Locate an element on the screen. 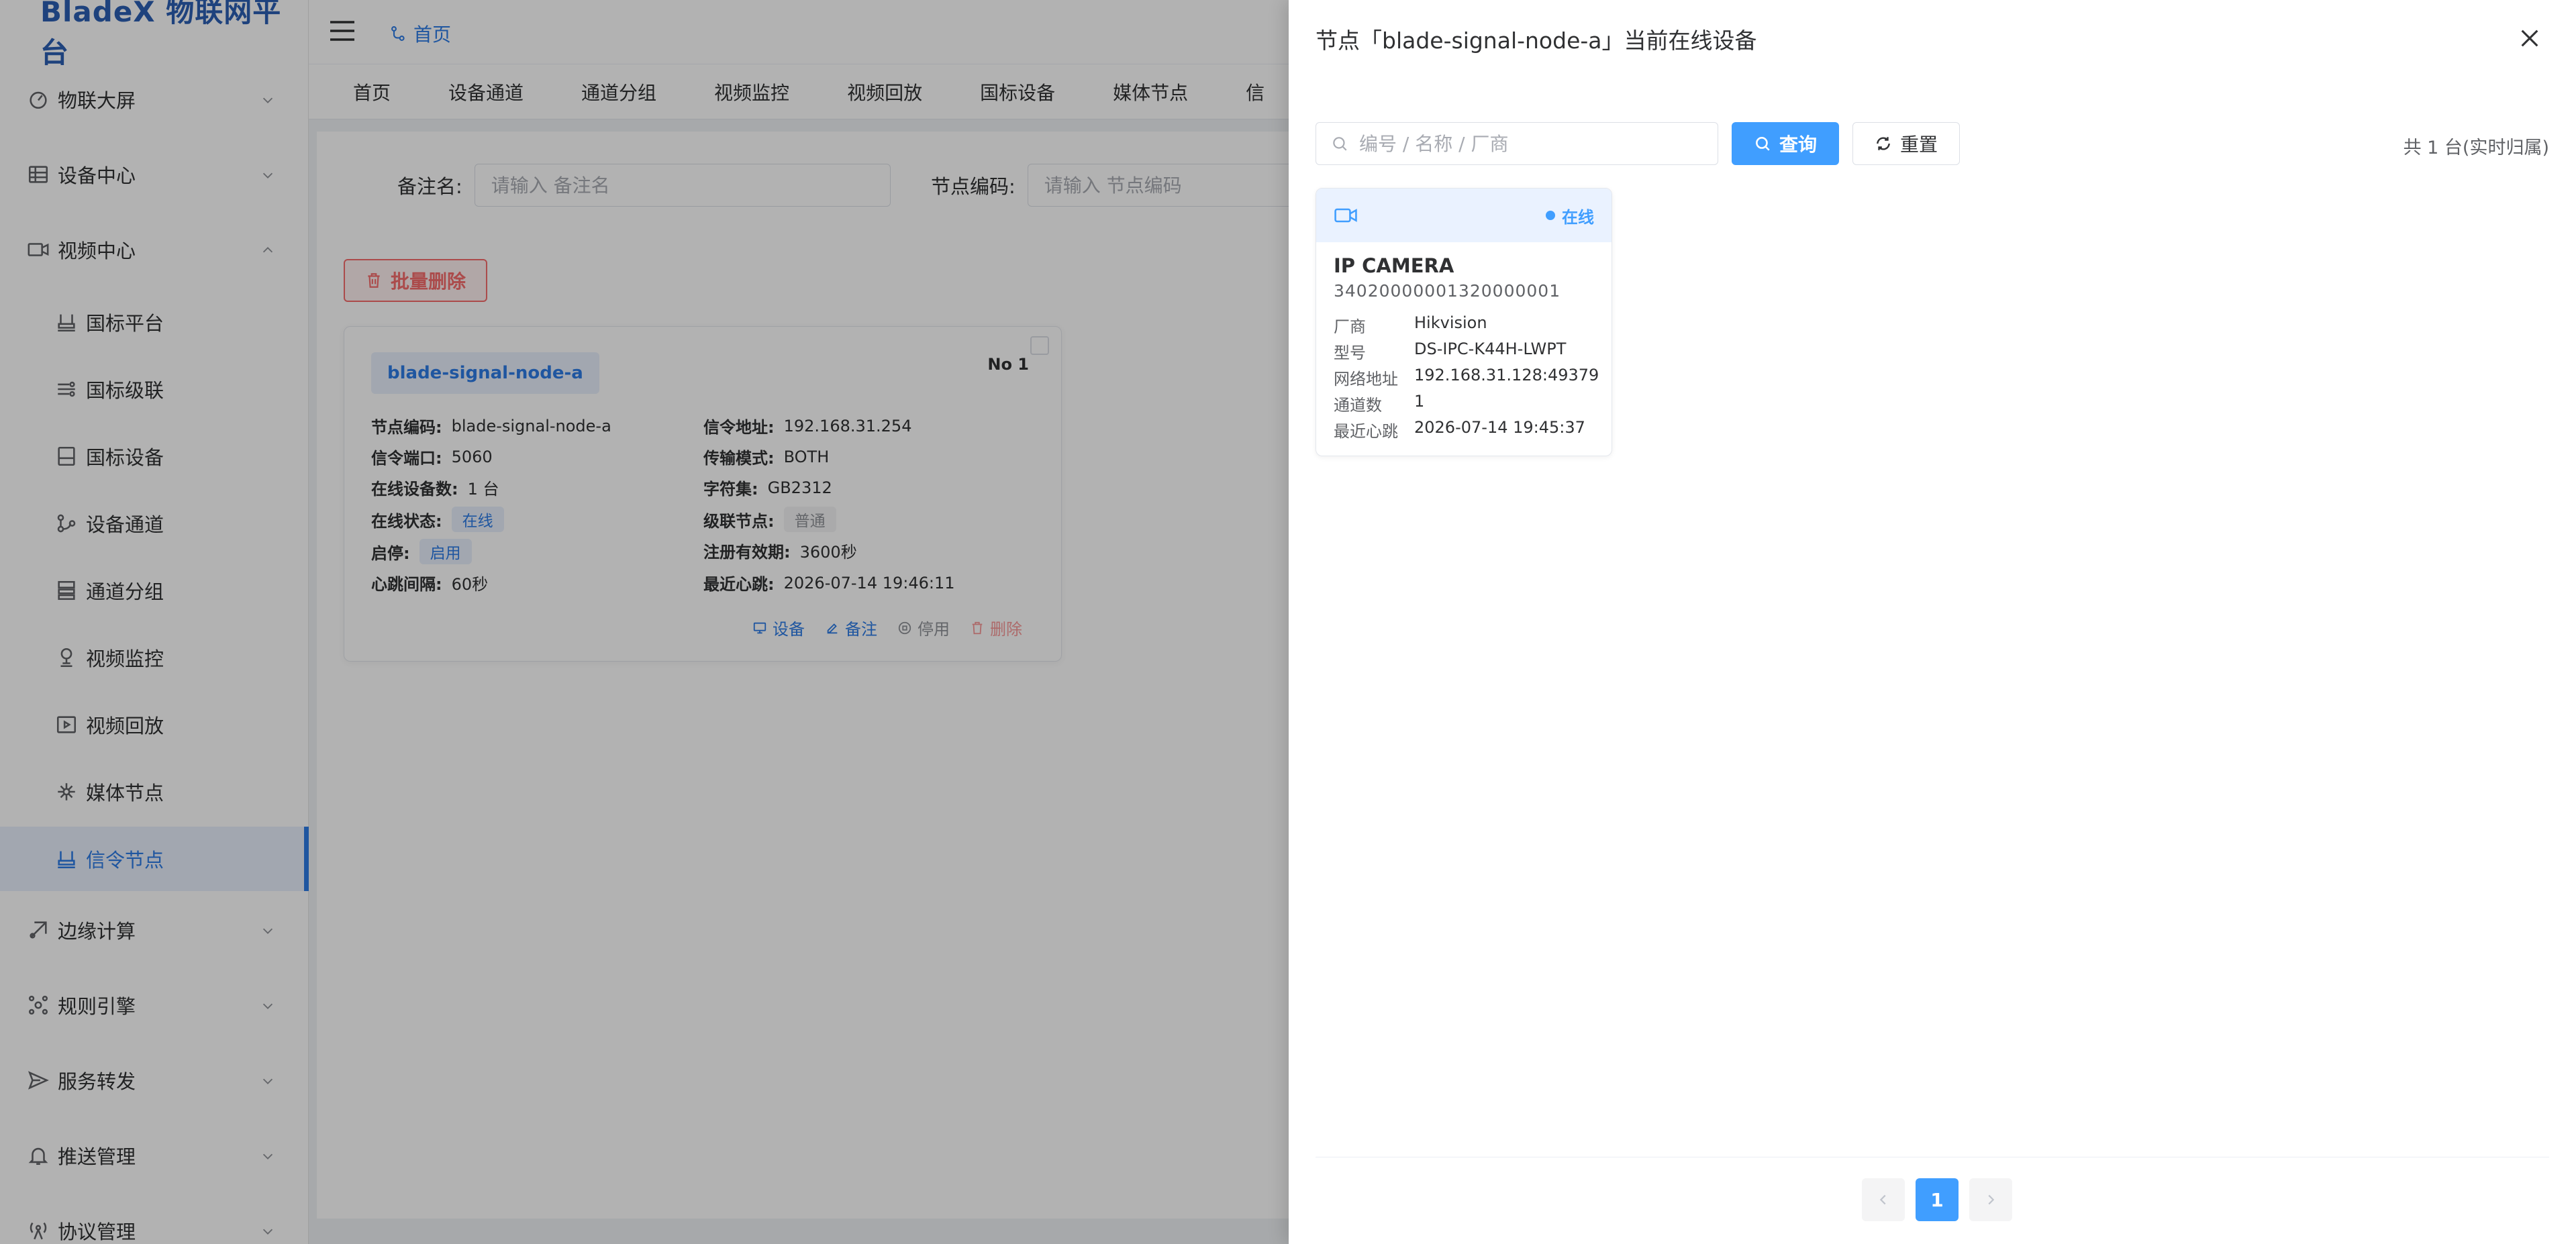  field-value: 1 is located at coordinates (1419, 401).